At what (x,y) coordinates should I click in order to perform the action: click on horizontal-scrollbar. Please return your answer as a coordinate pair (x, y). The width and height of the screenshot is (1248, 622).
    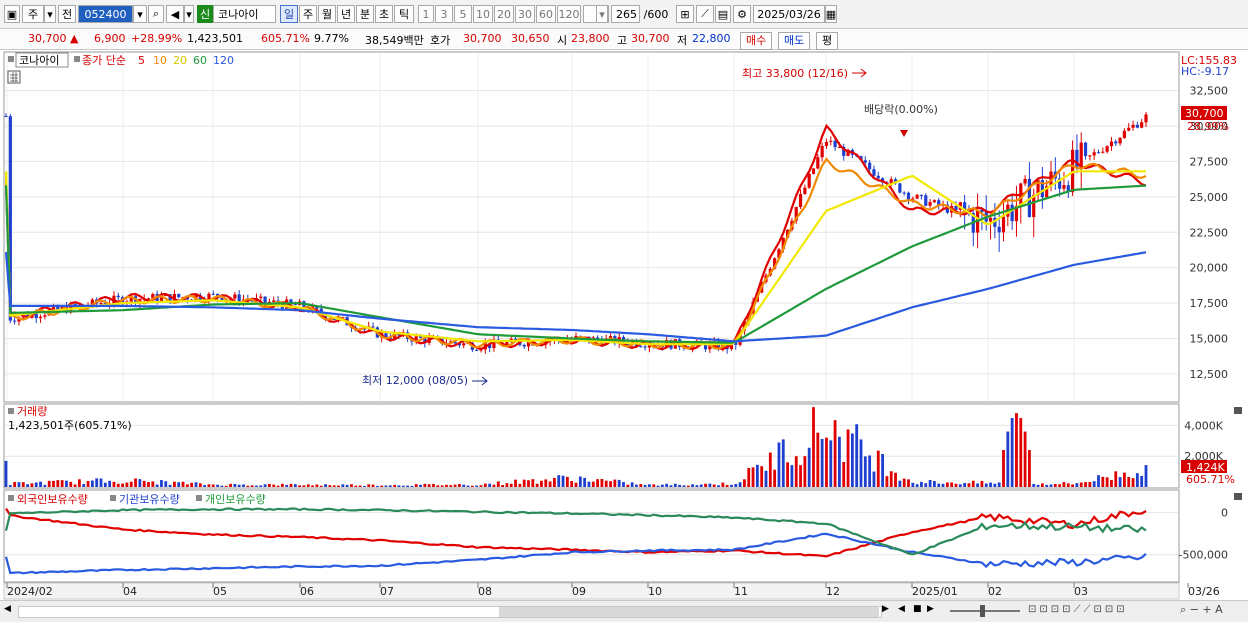
    Looking at the image, I should click on (450, 612).